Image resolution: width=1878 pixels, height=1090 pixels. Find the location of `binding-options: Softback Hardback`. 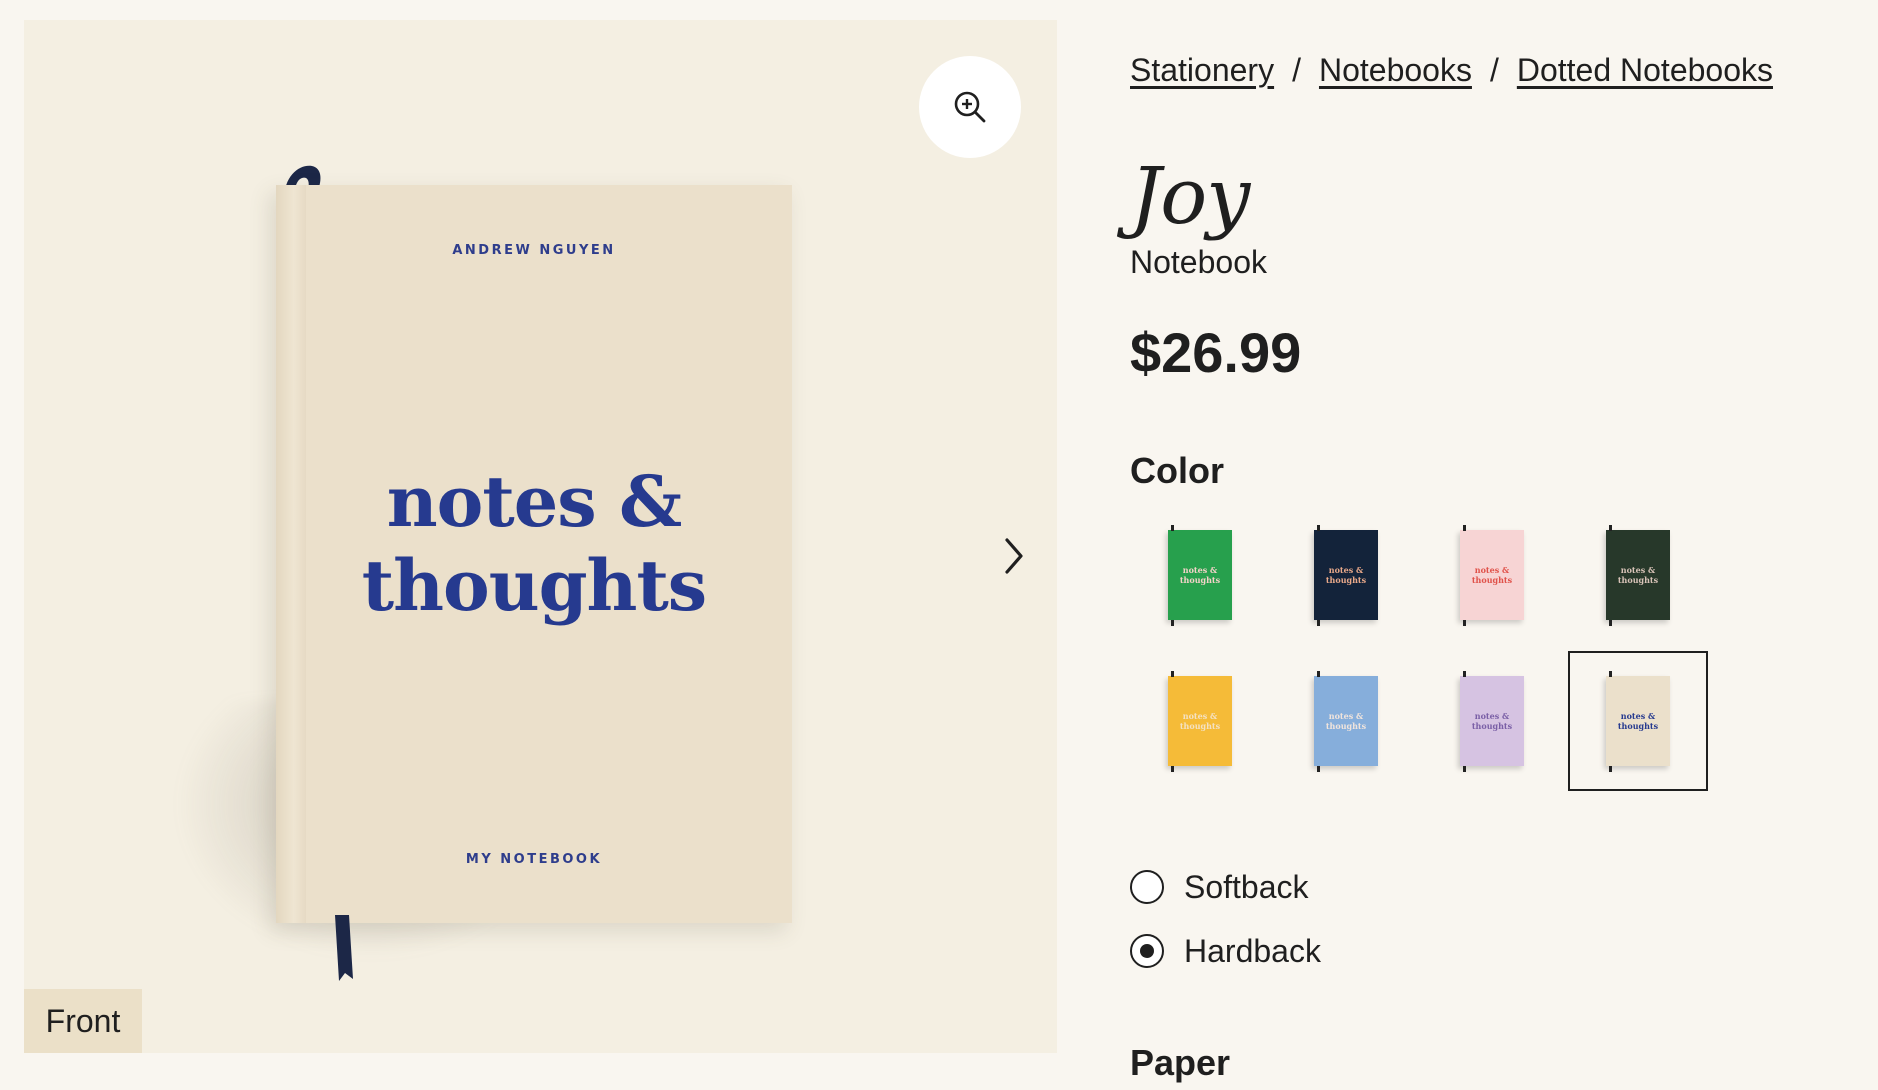

binding-options: Softback Hardback is located at coordinates (1225, 919).